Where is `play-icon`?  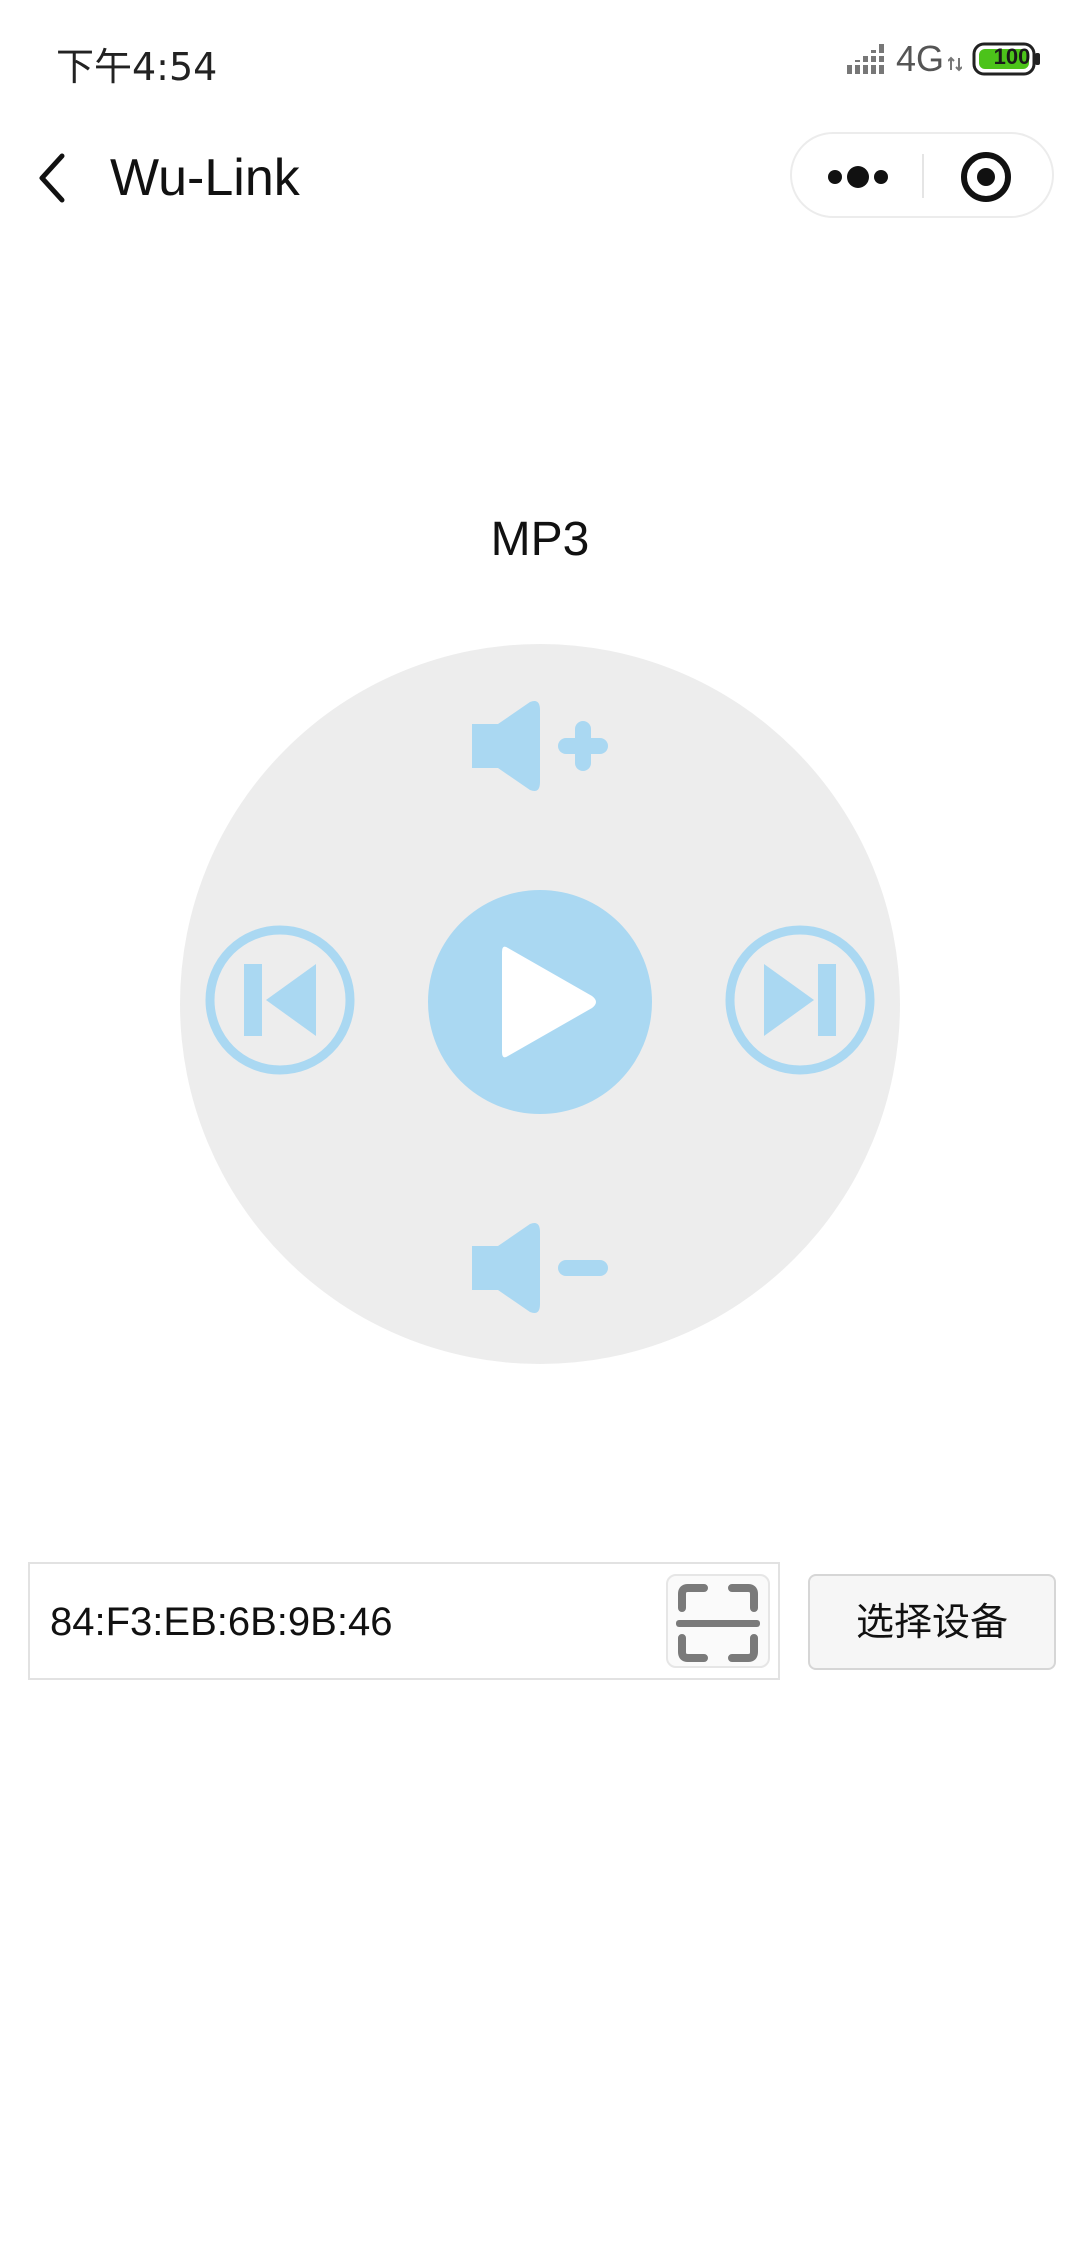 play-icon is located at coordinates (540, 1002).